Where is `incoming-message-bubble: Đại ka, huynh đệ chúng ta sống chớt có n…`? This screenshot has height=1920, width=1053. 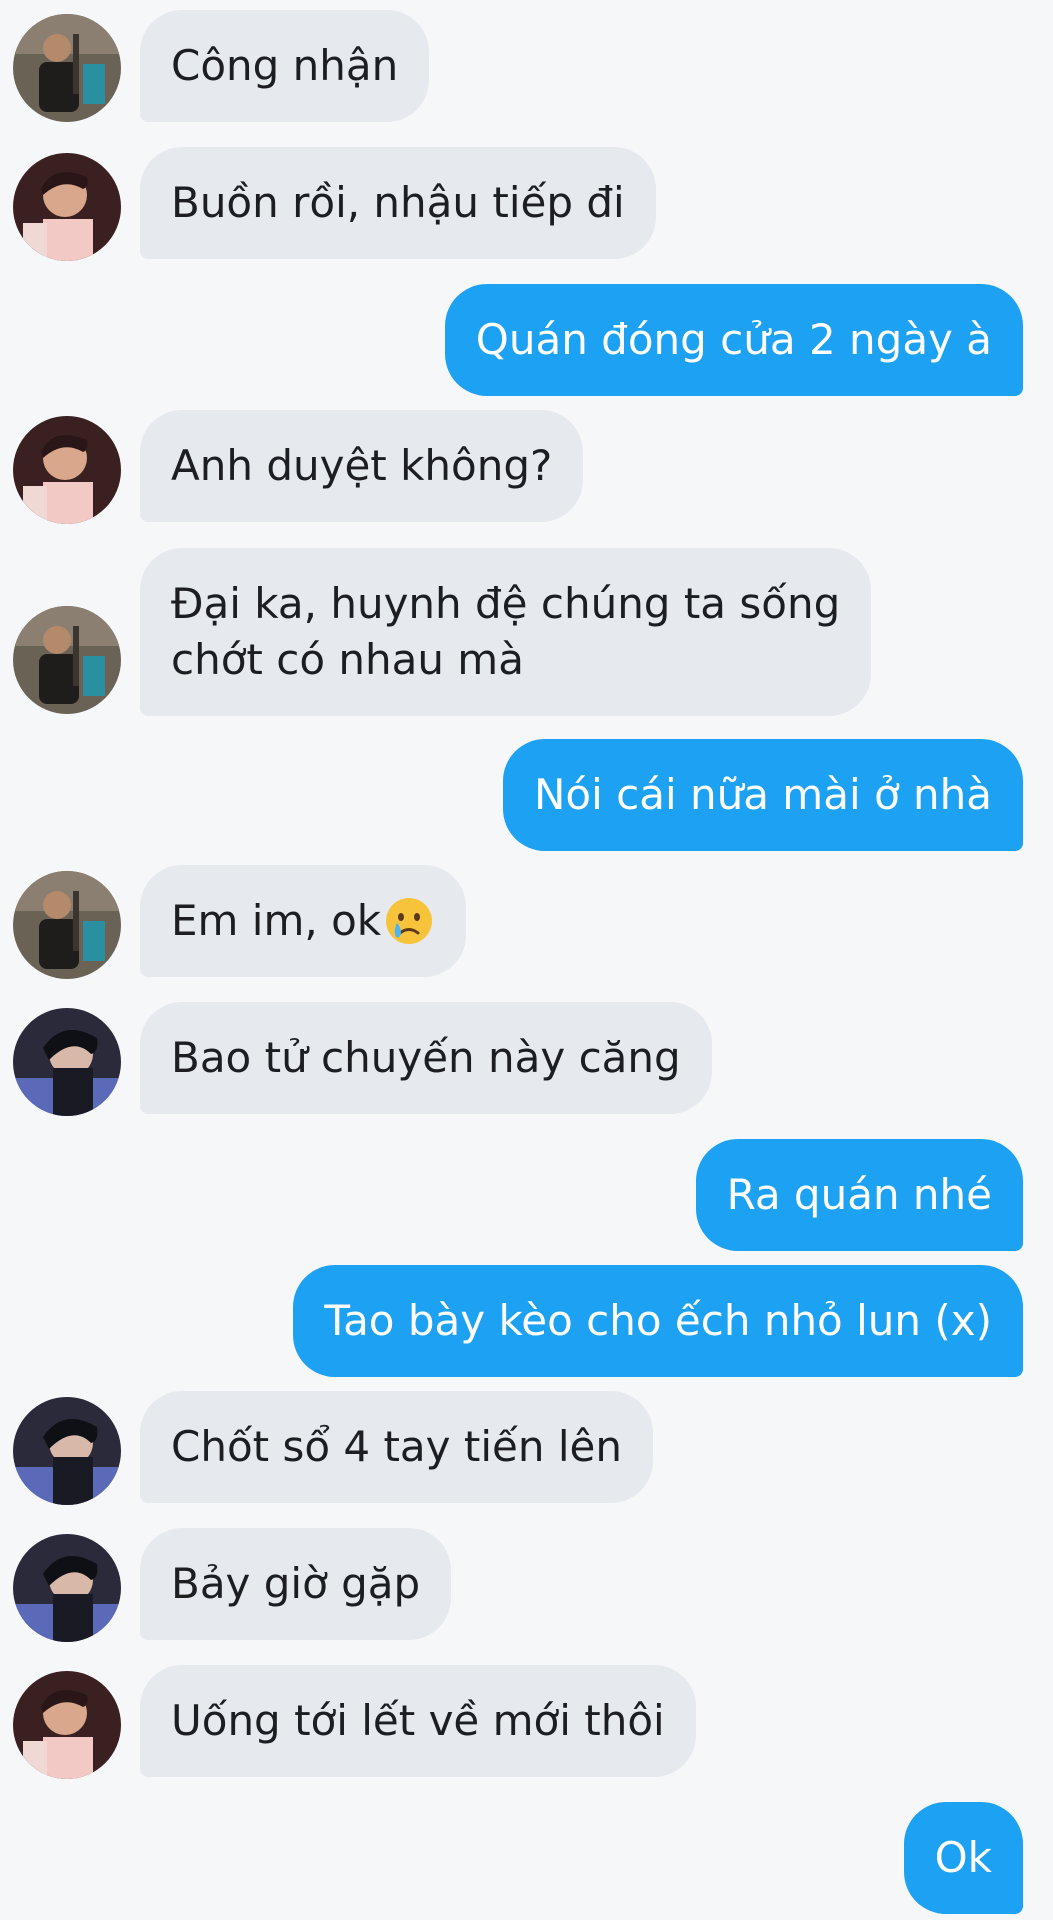 incoming-message-bubble: Đại ka, huynh đệ chúng ta sống chớt có n… is located at coordinates (506, 632).